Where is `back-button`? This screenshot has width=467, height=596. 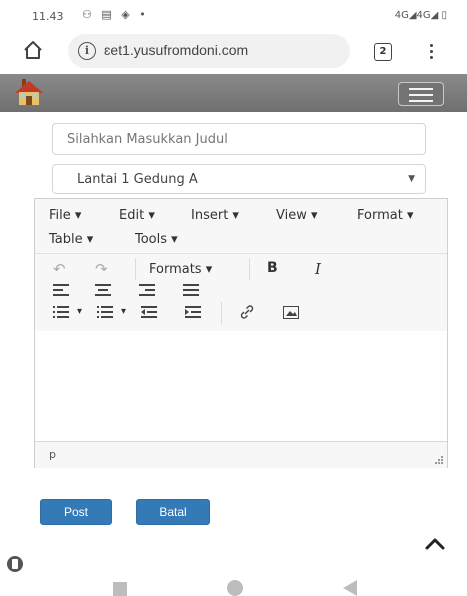
back-button is located at coordinates (350, 588).